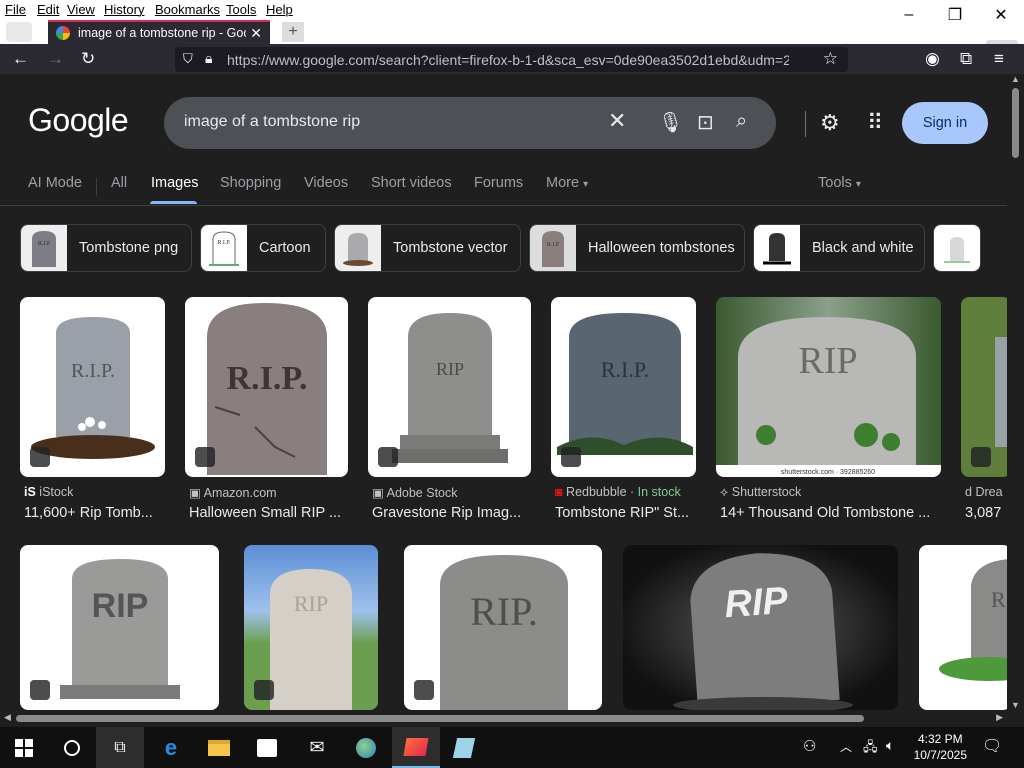 The width and height of the screenshot is (1024, 768). Describe the element at coordinates (464, 747) in the screenshot. I see `taskbar-notepad` at that location.